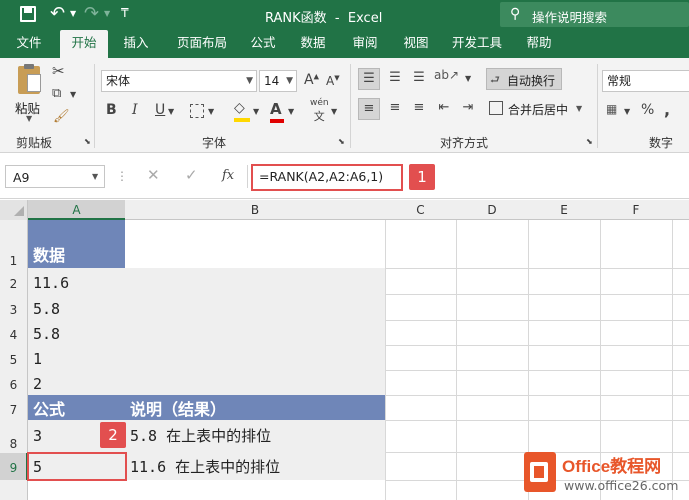  What do you see at coordinates (91, 13) in the screenshot?
I see `redo-icon: ↷` at bounding box center [91, 13].